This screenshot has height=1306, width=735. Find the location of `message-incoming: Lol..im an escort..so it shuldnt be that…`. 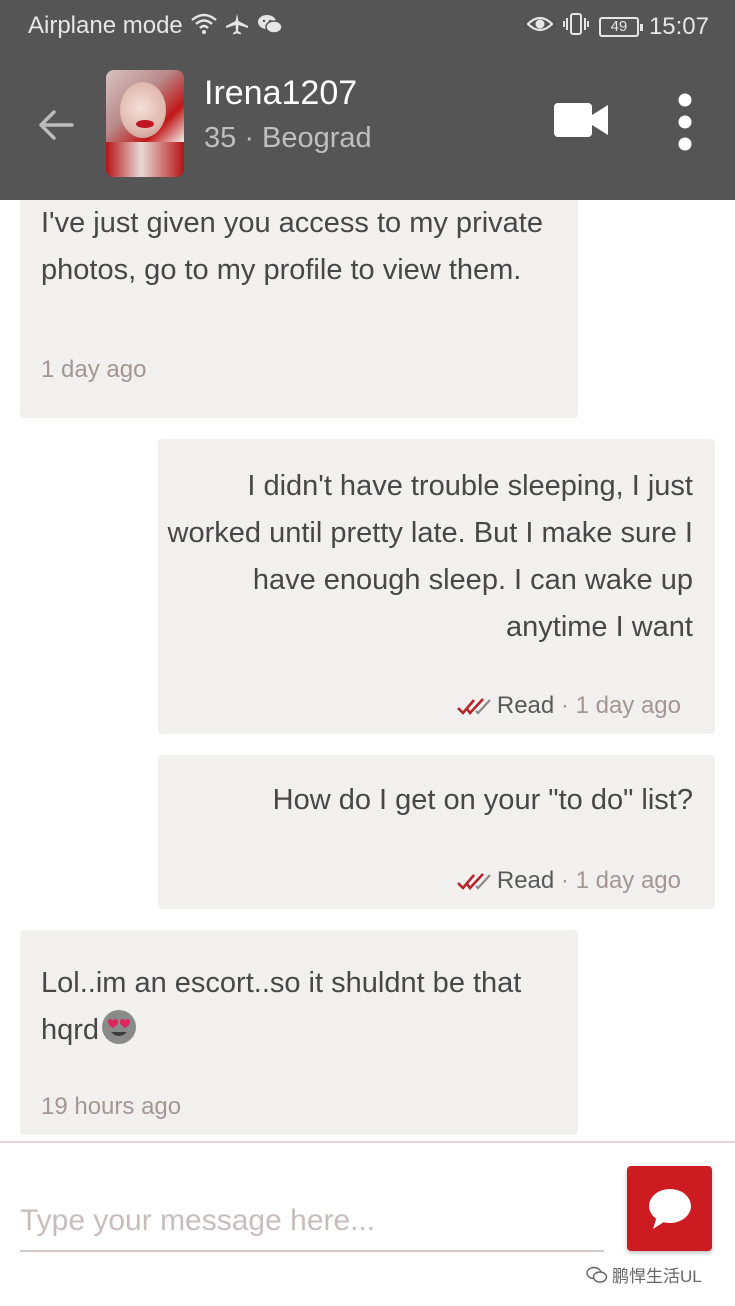

message-incoming: Lol..im an escort..so it shuldnt be that… is located at coordinates (299, 1032).